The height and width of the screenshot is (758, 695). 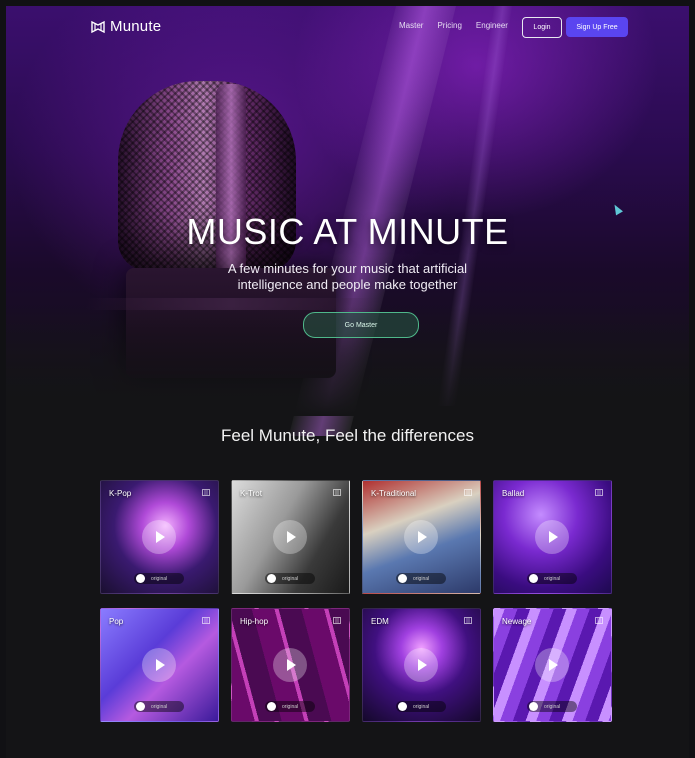 What do you see at coordinates (254, 621) in the screenshot?
I see `genre-card-label: Hip-hop` at bounding box center [254, 621].